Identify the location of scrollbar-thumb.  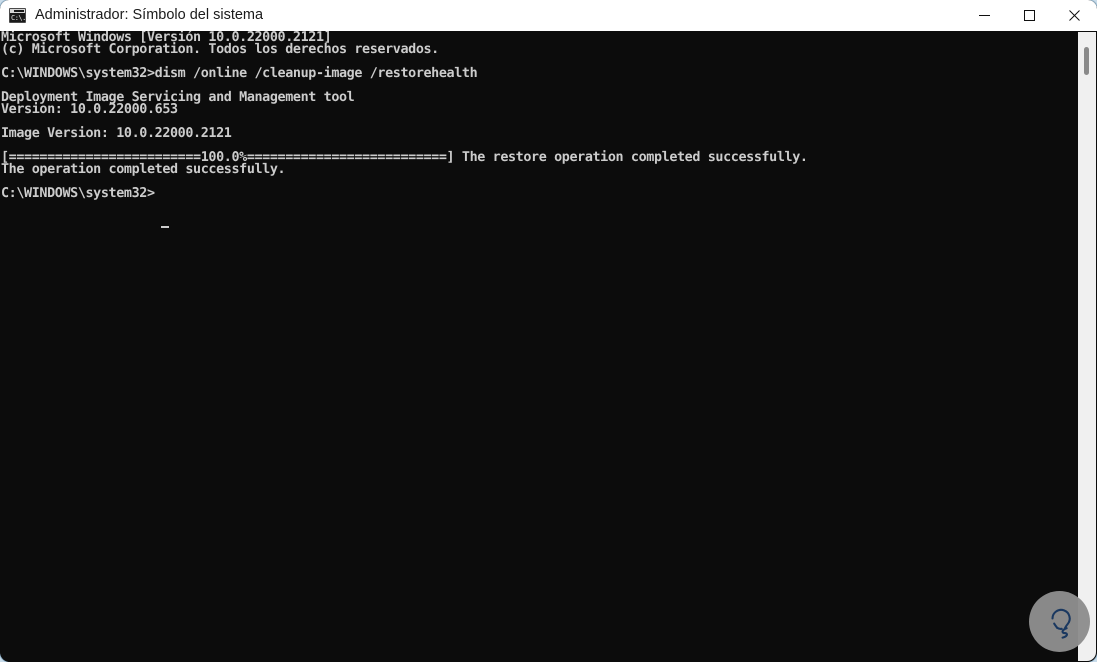
(1086, 61).